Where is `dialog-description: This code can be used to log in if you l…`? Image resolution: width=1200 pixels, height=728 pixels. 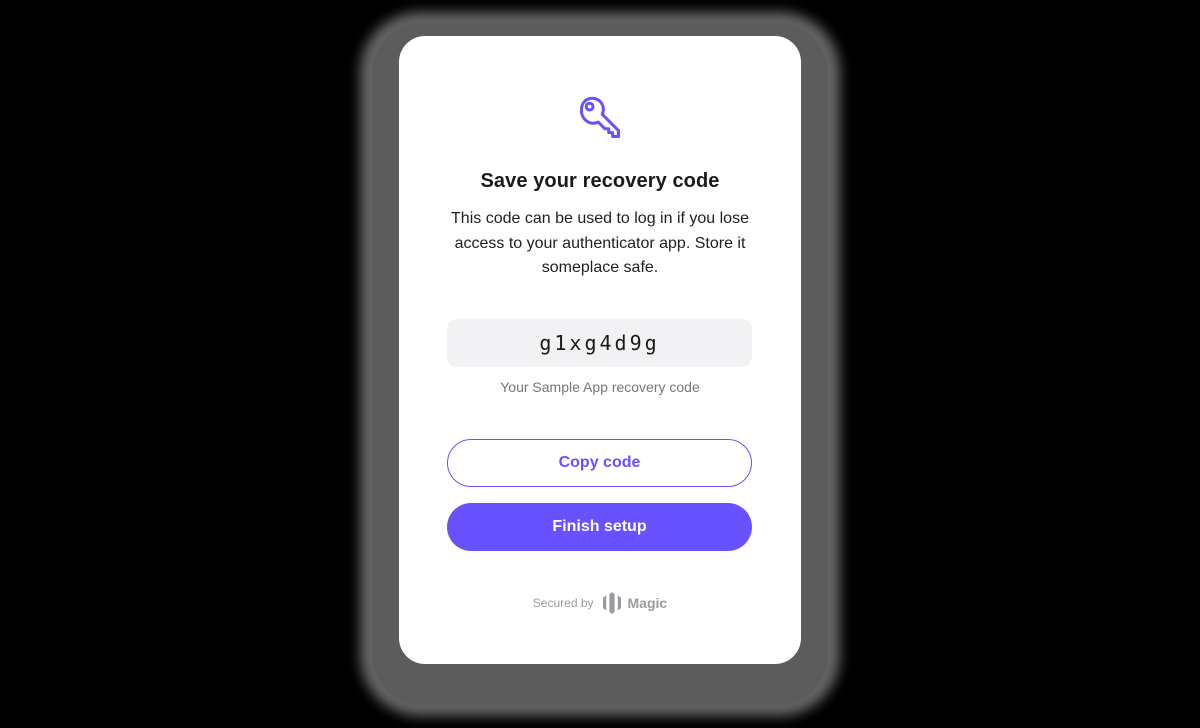
dialog-description: This code can be used to log in if you l… is located at coordinates (600, 243).